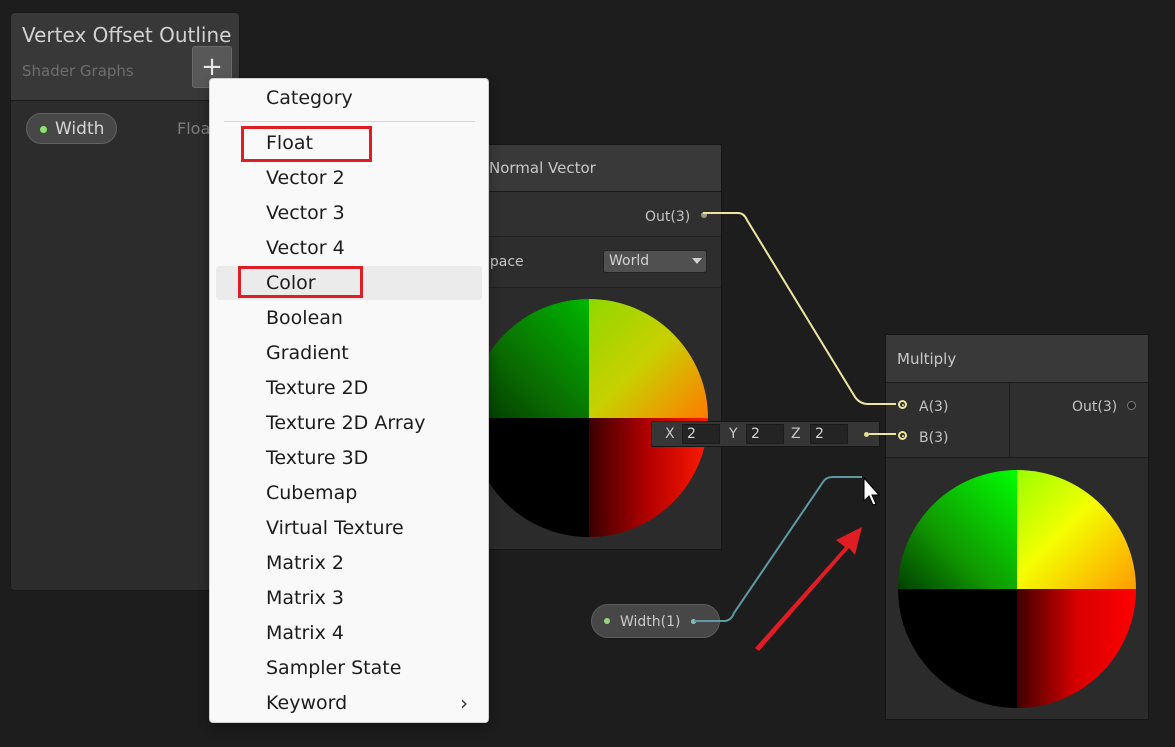 The image size is (1175, 747). I want to click on menu-item-gradient: Gradient, so click(349, 353).